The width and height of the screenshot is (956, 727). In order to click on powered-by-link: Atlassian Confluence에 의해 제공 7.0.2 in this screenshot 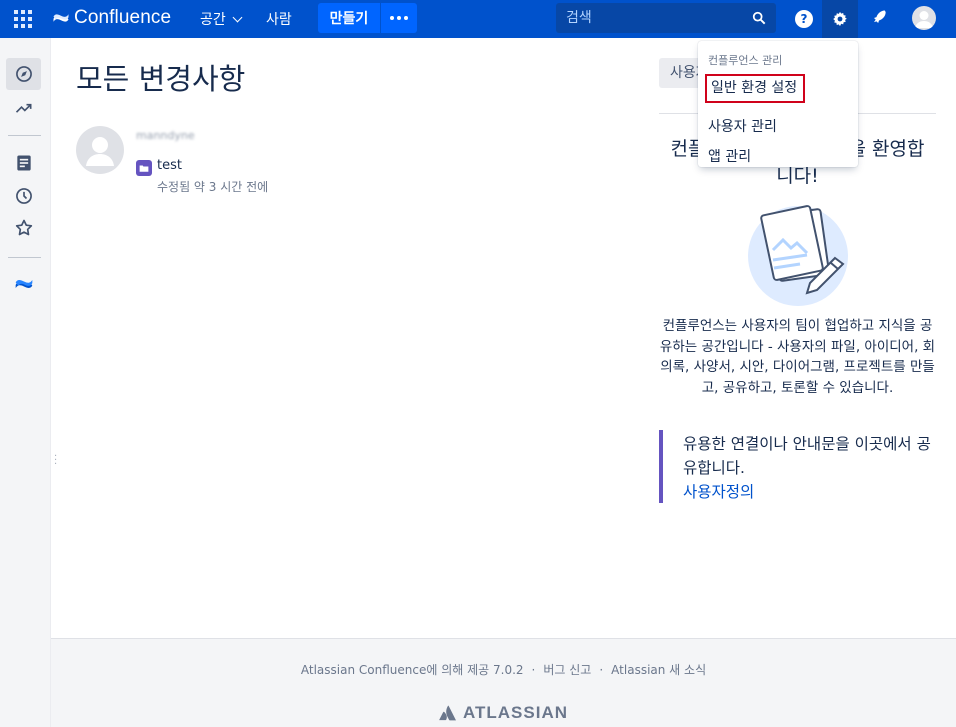, I will do `click(412, 670)`.